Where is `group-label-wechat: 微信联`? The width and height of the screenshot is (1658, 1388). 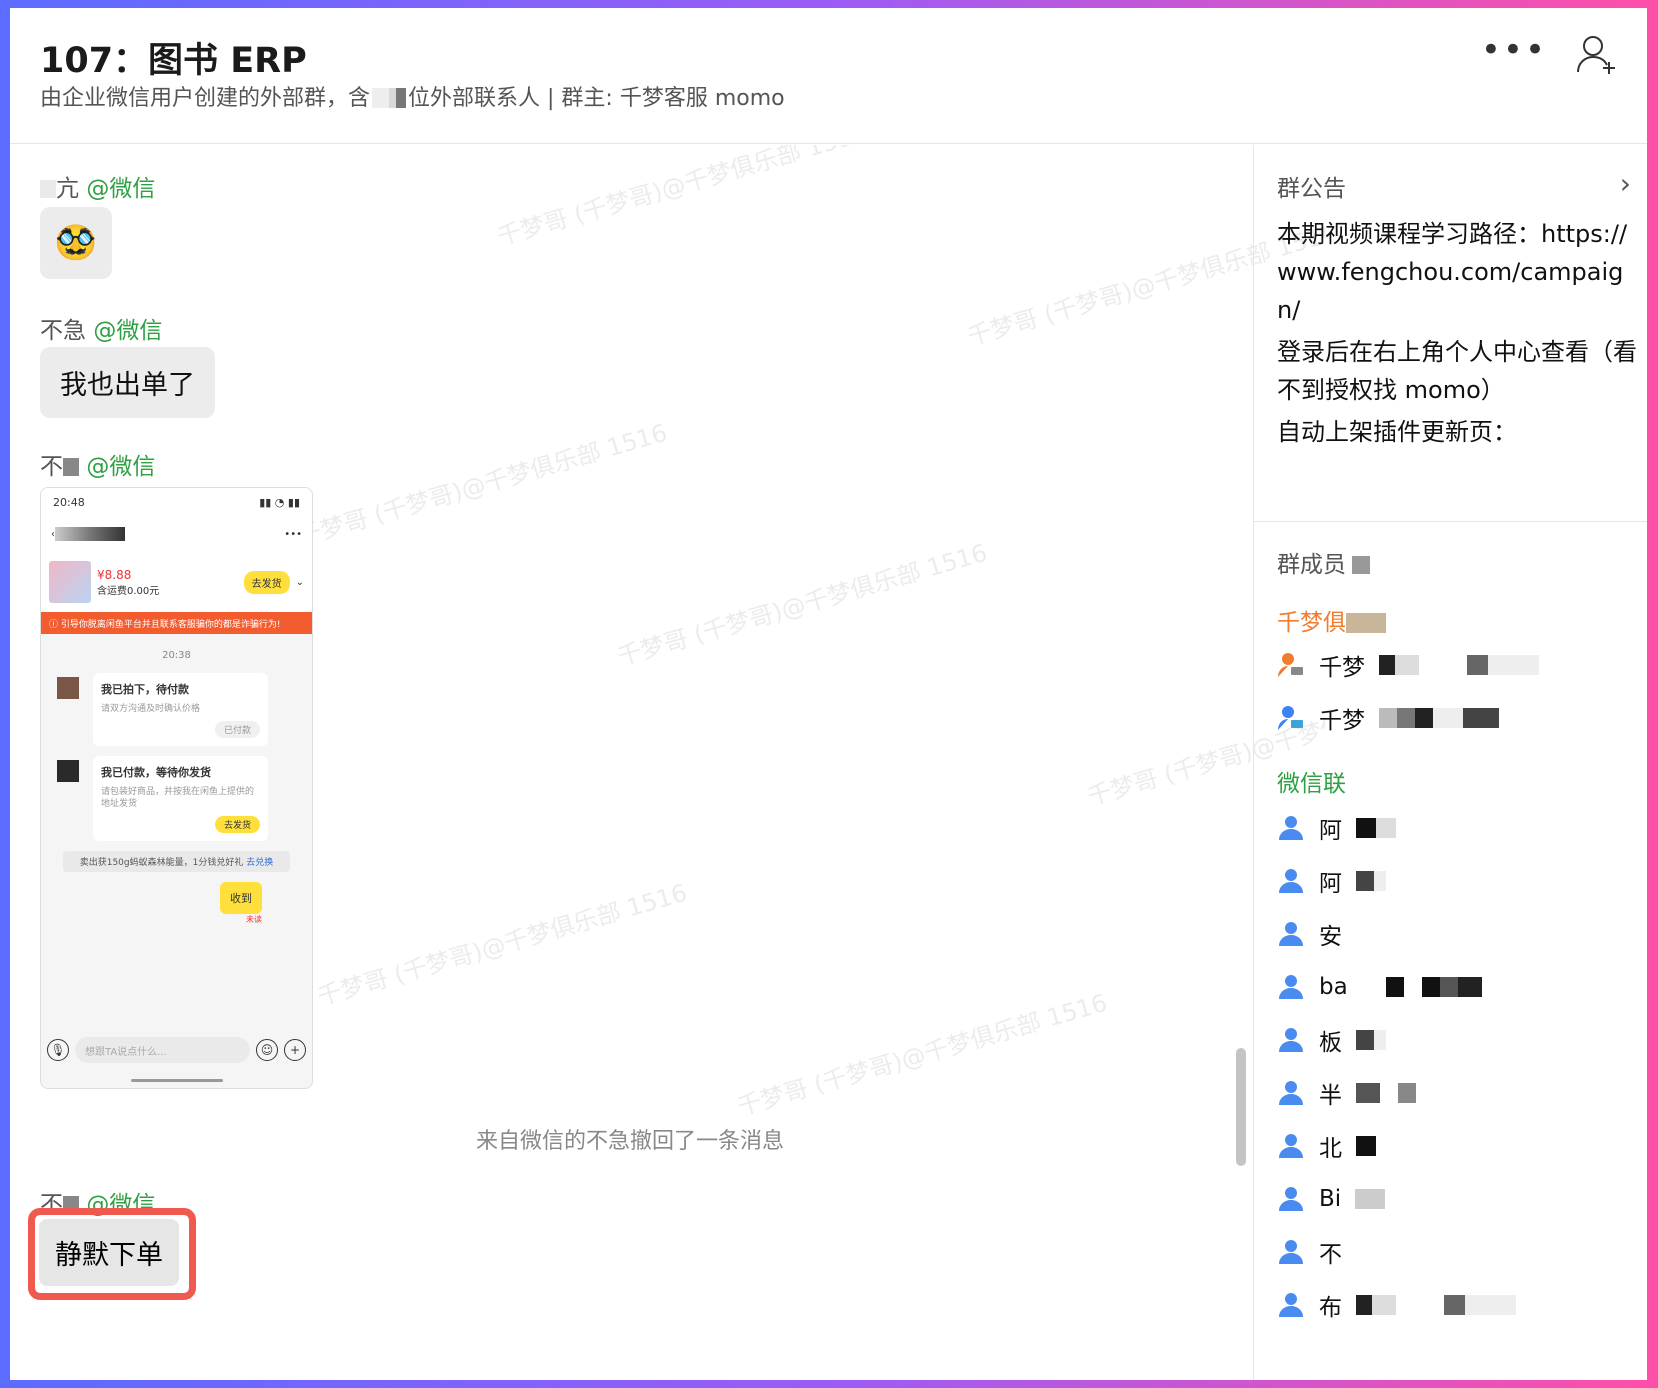
group-label-wechat: 微信联 is located at coordinates (1311, 784).